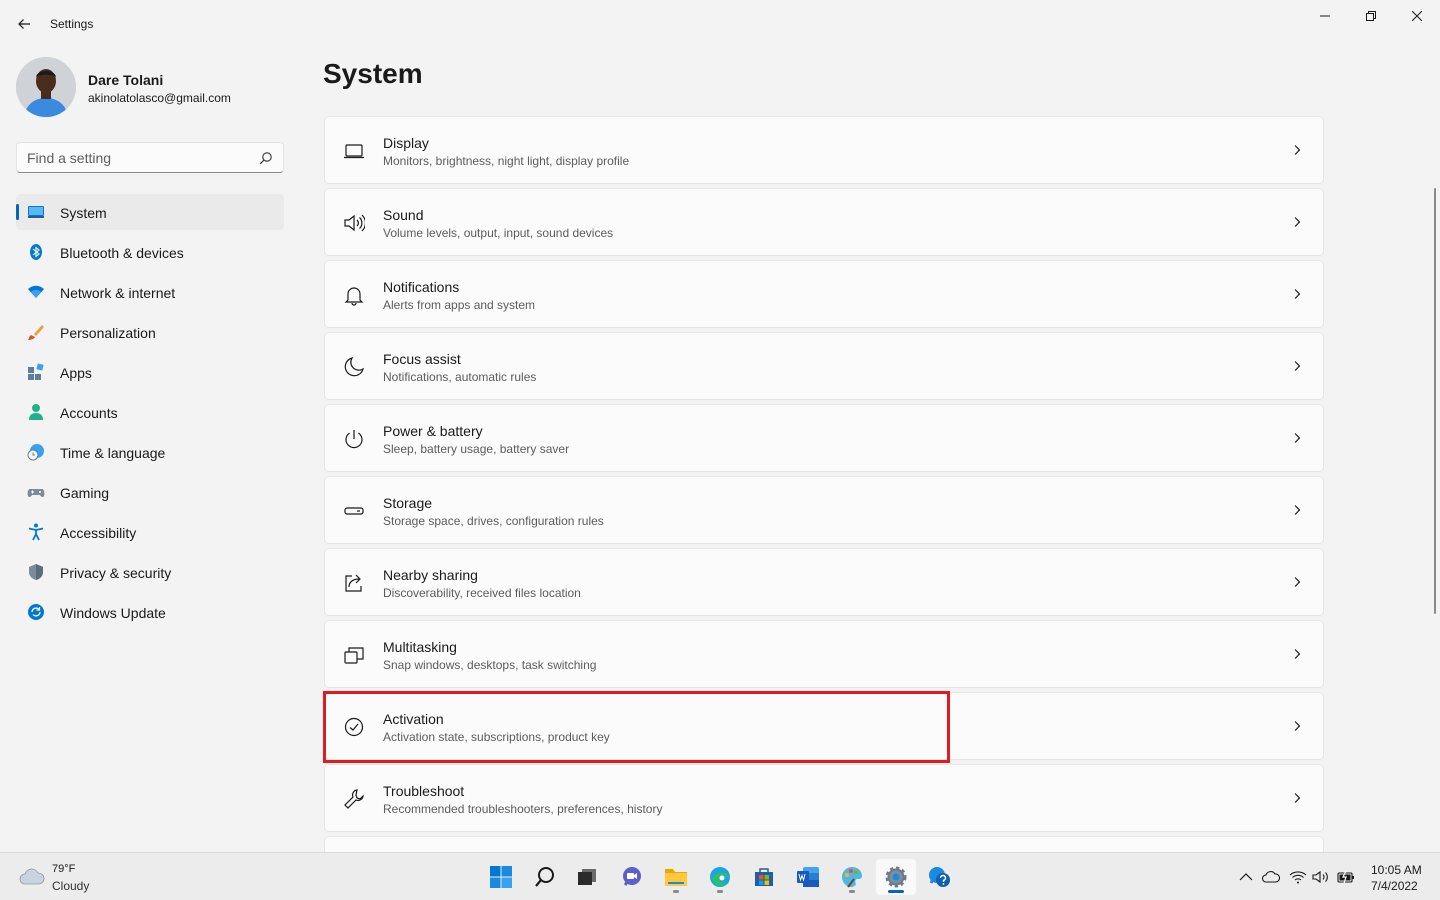 This screenshot has height=900, width=1440. I want to click on restore-button, so click(1371, 16).